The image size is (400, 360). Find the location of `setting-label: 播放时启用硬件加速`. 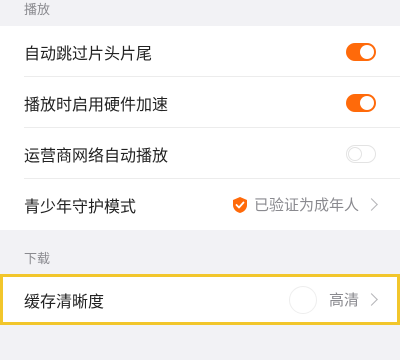

setting-label: 播放时启用硬件加速 is located at coordinates (96, 104).